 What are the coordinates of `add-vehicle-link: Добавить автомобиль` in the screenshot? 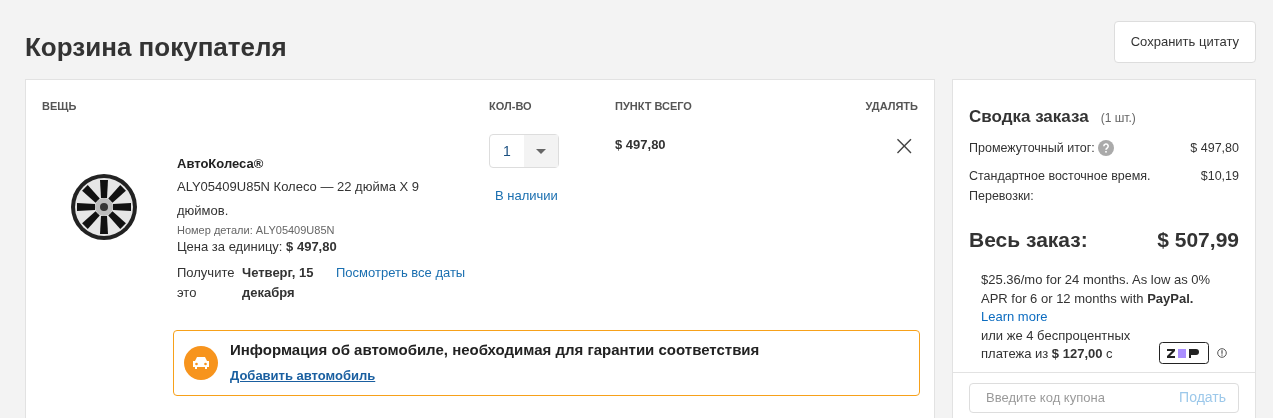 It's located at (303, 376).